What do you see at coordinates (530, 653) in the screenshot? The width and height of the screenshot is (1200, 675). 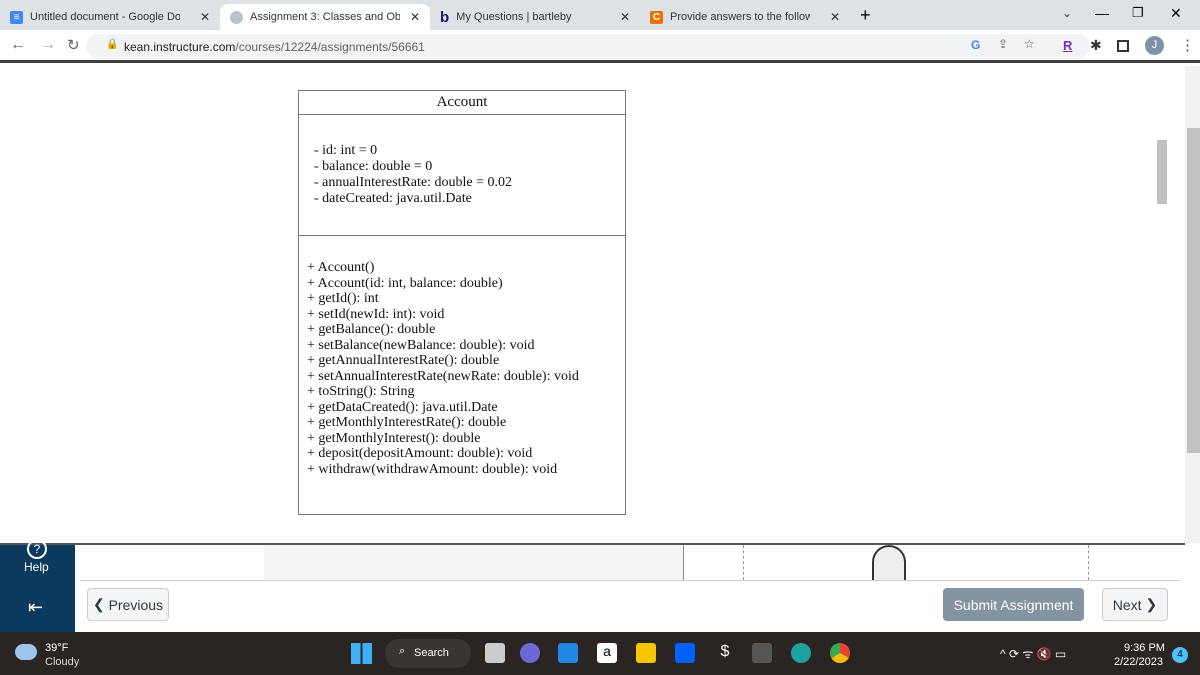 I see `teams-icon` at bounding box center [530, 653].